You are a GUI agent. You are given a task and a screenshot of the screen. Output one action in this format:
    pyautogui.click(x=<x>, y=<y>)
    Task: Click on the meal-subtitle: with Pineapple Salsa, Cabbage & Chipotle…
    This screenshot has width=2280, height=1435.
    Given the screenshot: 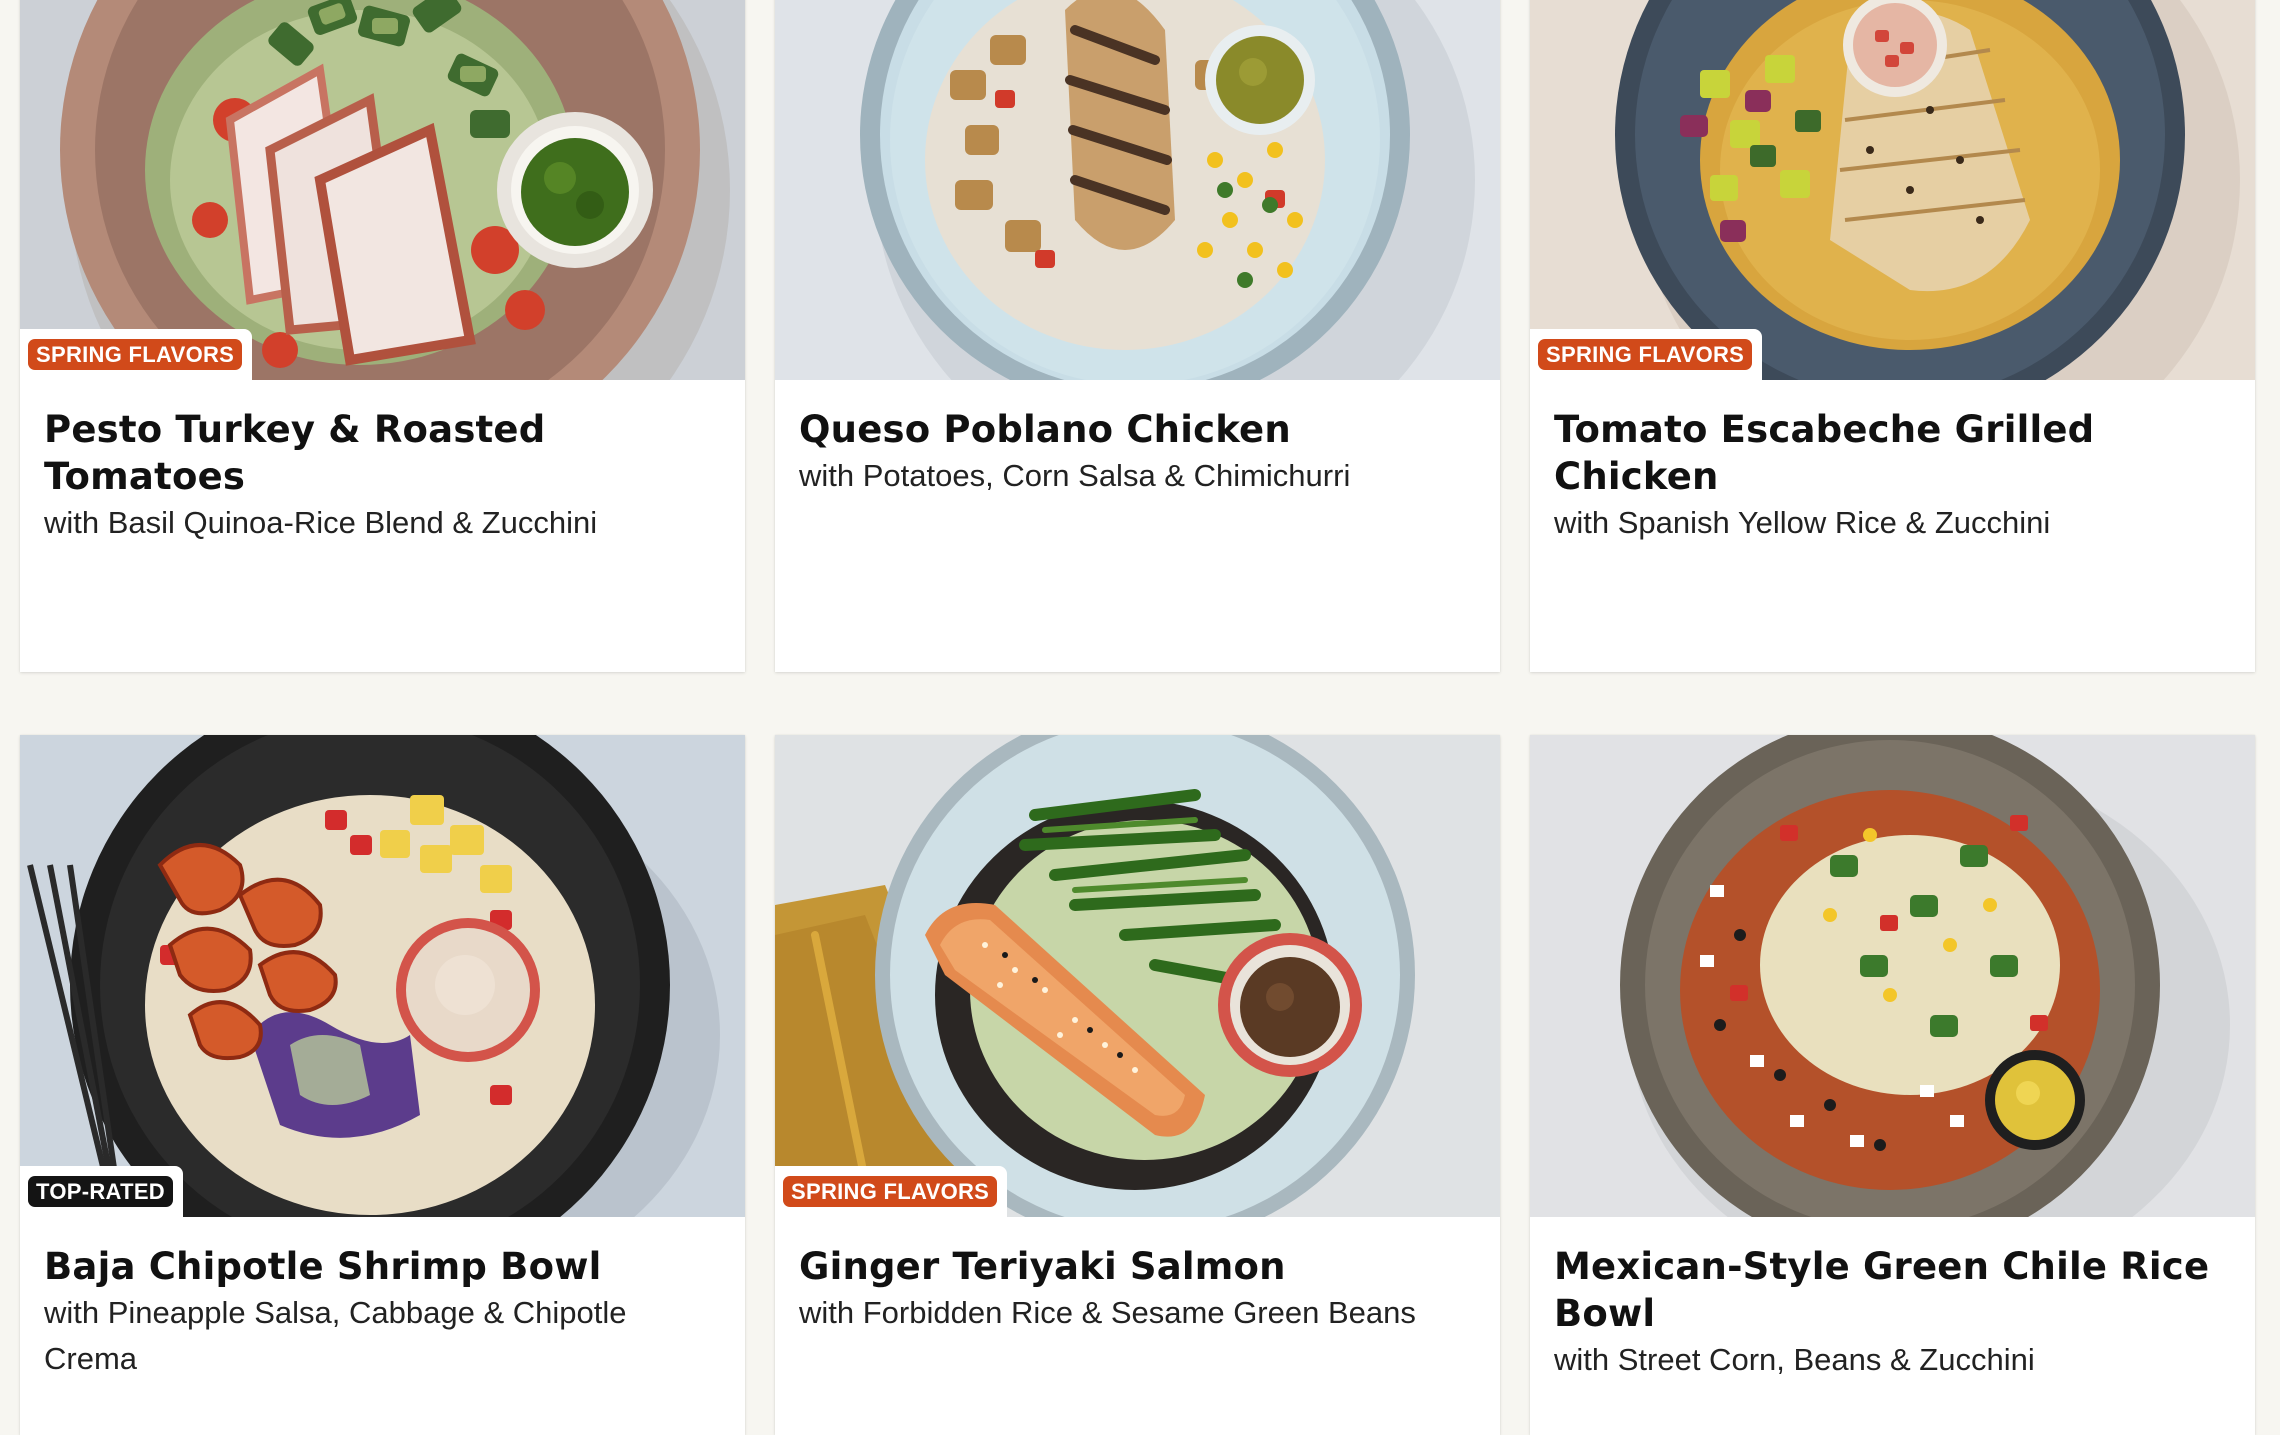 What is the action you would take?
    pyautogui.click(x=335, y=1335)
    